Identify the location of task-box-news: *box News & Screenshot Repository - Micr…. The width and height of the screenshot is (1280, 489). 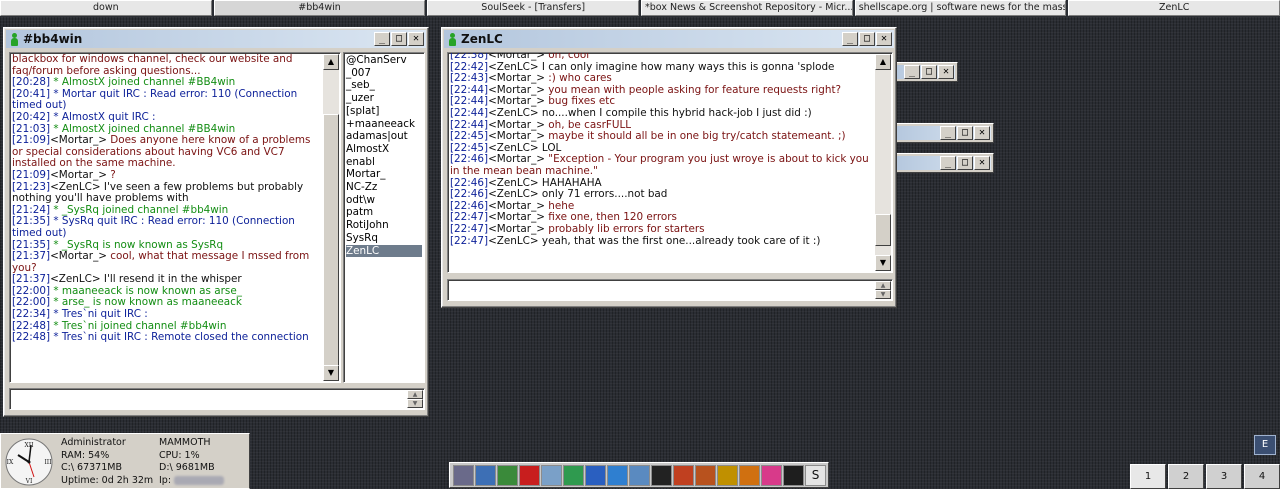
(747, 8).